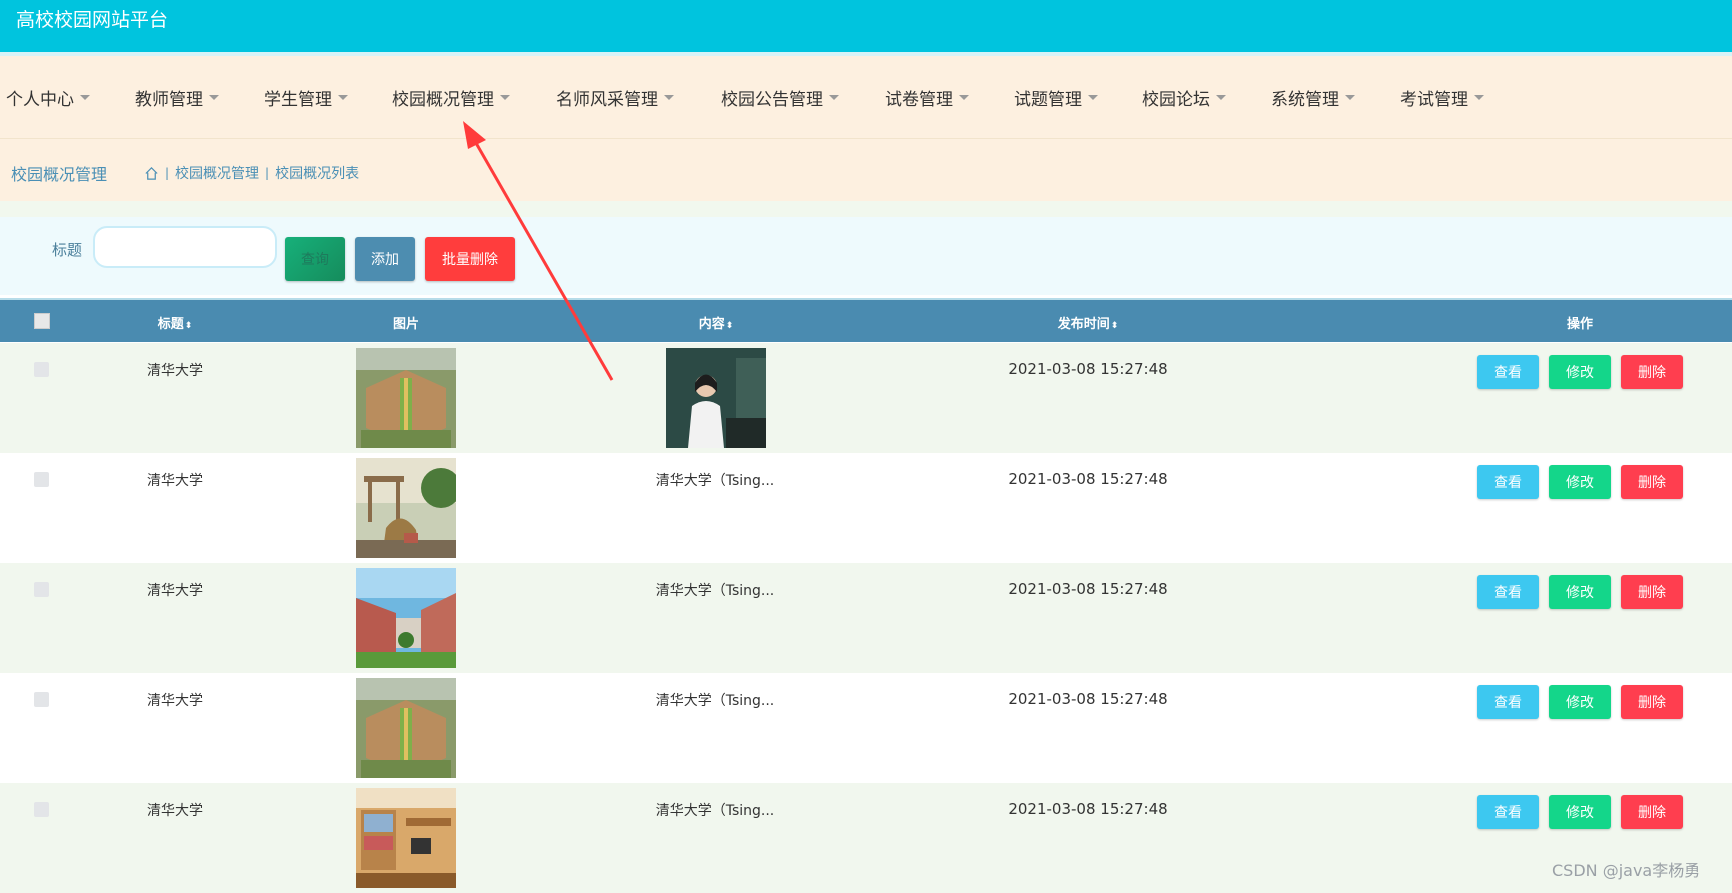 This screenshot has height=893, width=1732. Describe the element at coordinates (866, 320) in the screenshot. I see `table-header: 标题⬍ 图片 内容⬍ 发布时间⬍ 操作` at that location.